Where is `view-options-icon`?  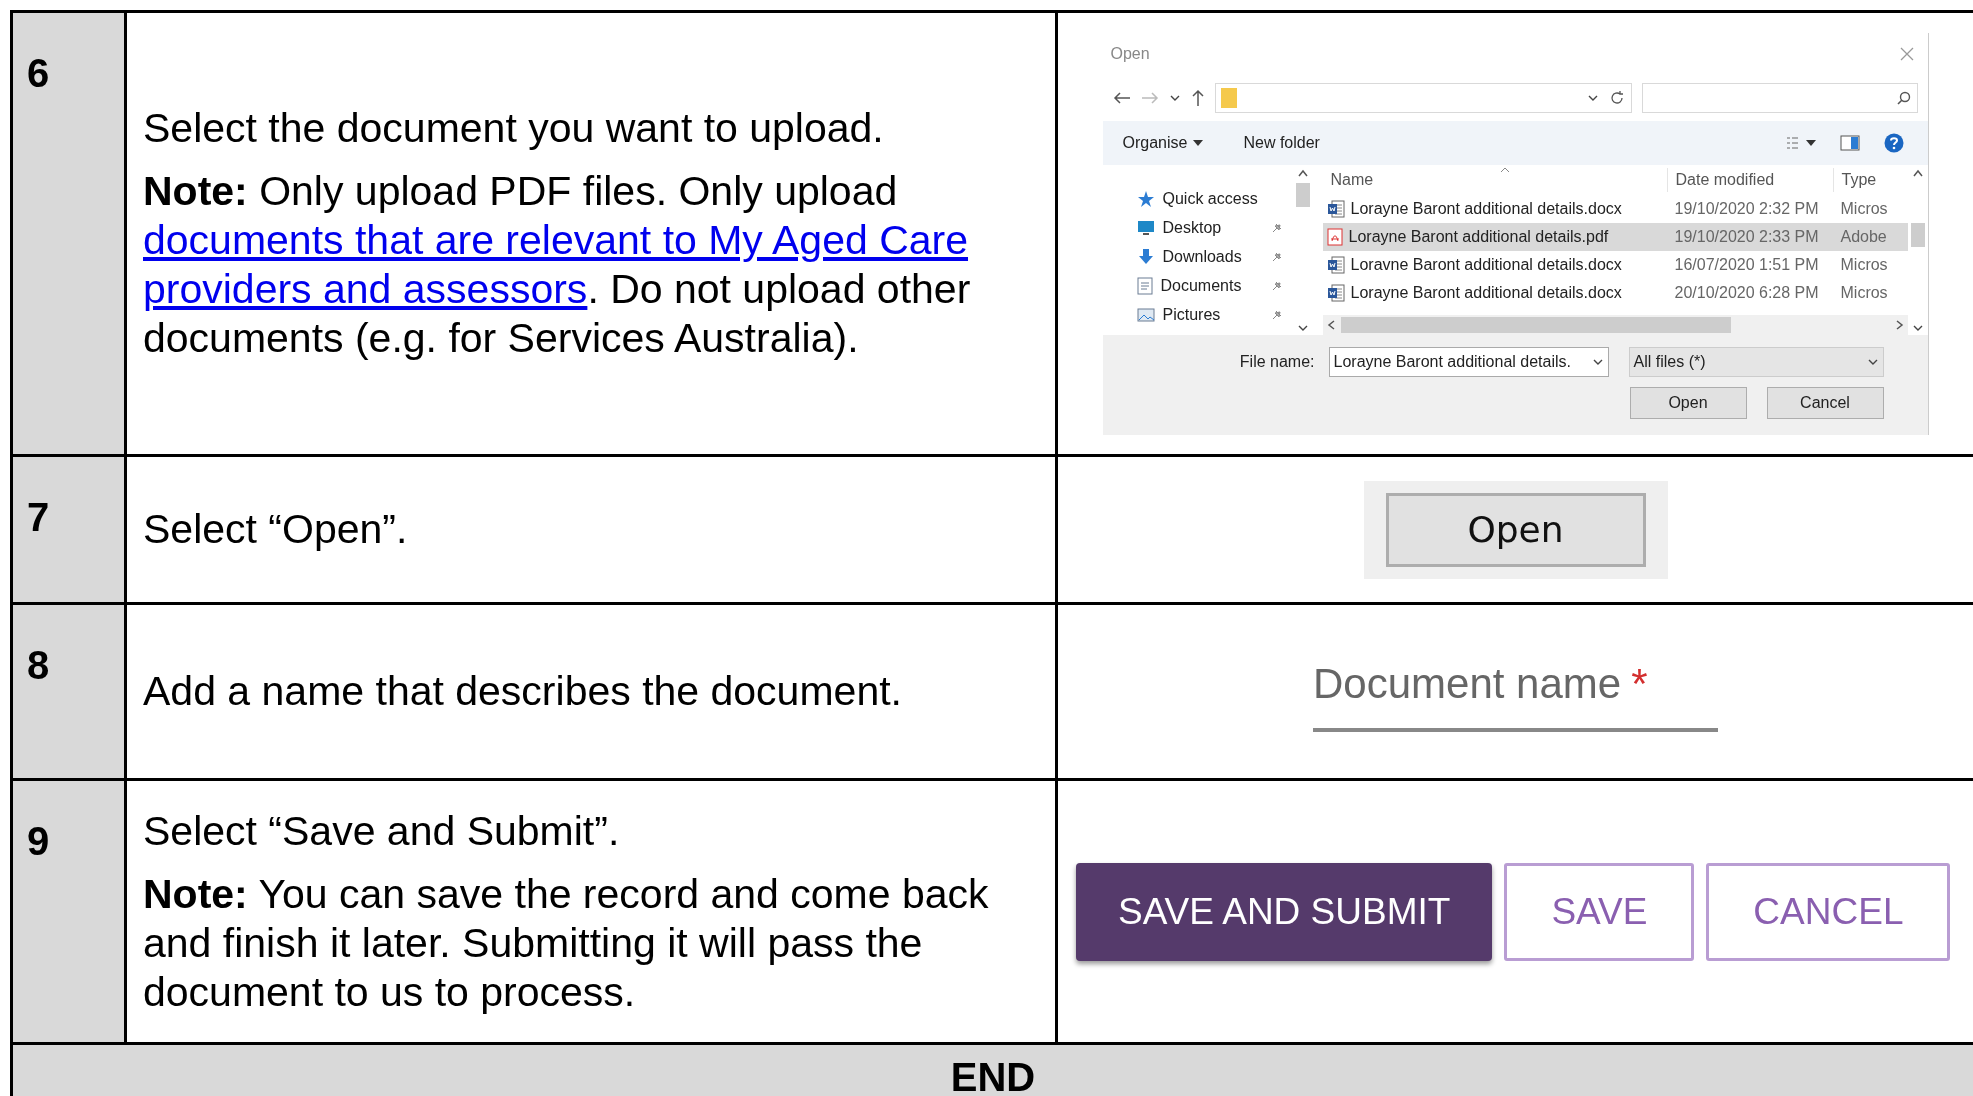
view-options-icon is located at coordinates (1800, 142).